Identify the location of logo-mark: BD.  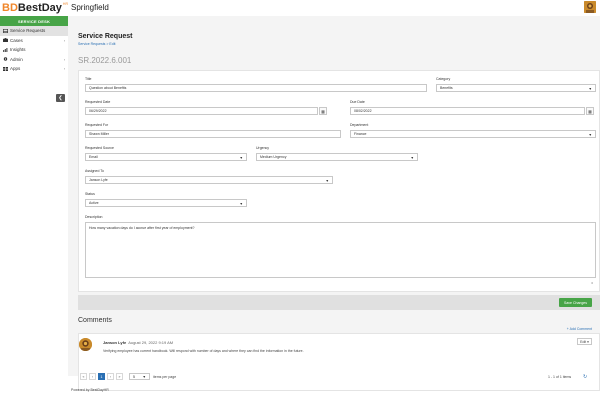
(10, 7).